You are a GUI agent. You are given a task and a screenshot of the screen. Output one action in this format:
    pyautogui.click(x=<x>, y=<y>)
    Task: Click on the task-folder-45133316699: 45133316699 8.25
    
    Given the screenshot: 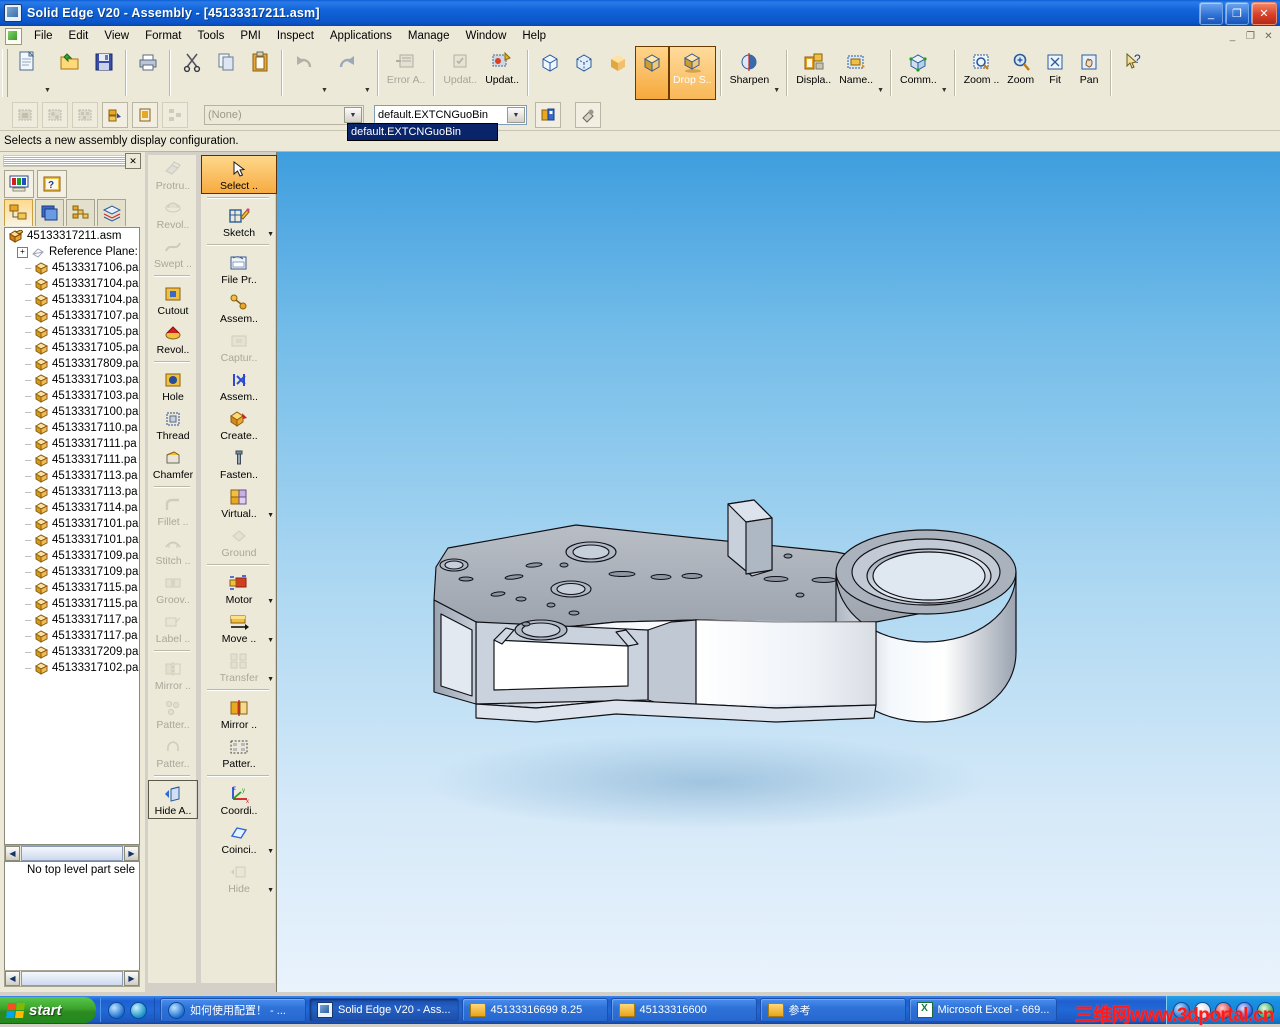 What is the action you would take?
    pyautogui.click(x=534, y=1010)
    